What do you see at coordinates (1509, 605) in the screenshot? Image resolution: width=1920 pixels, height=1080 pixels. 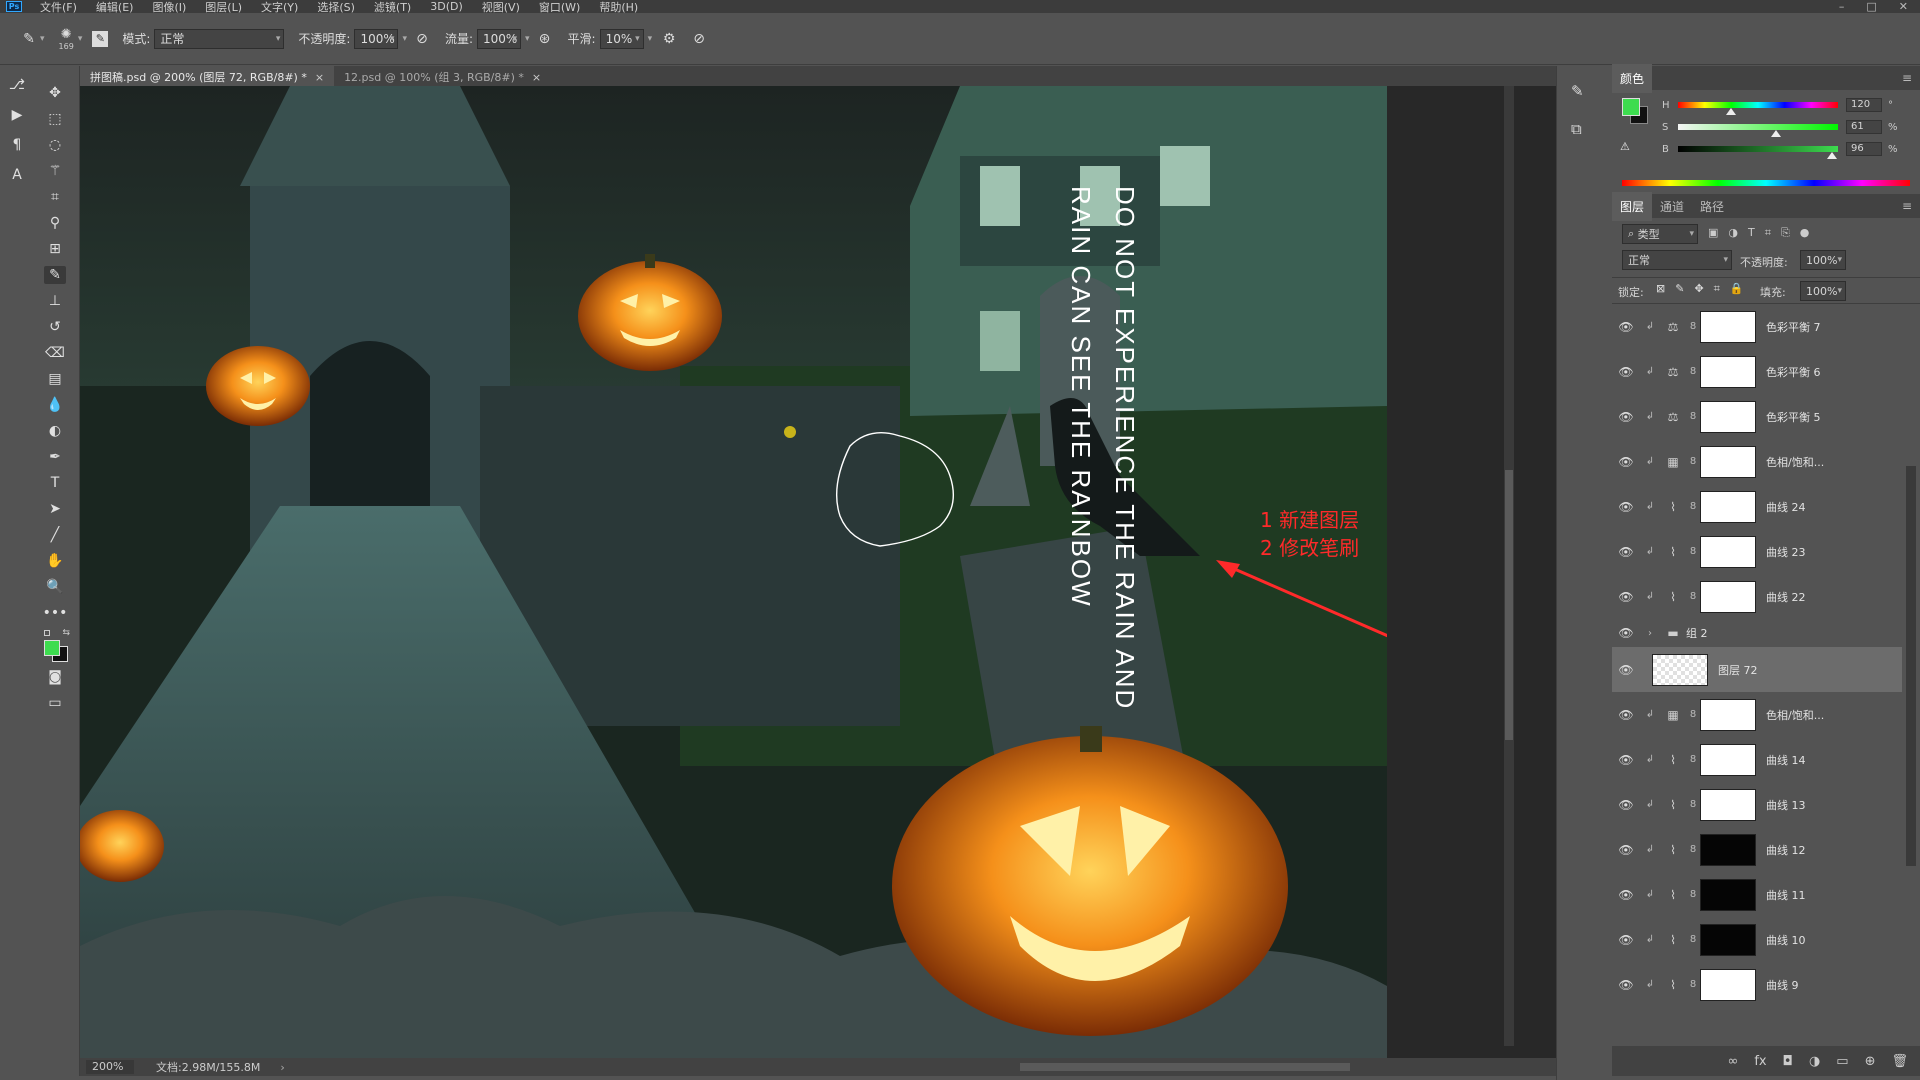 I see `scroll-thumb` at bounding box center [1509, 605].